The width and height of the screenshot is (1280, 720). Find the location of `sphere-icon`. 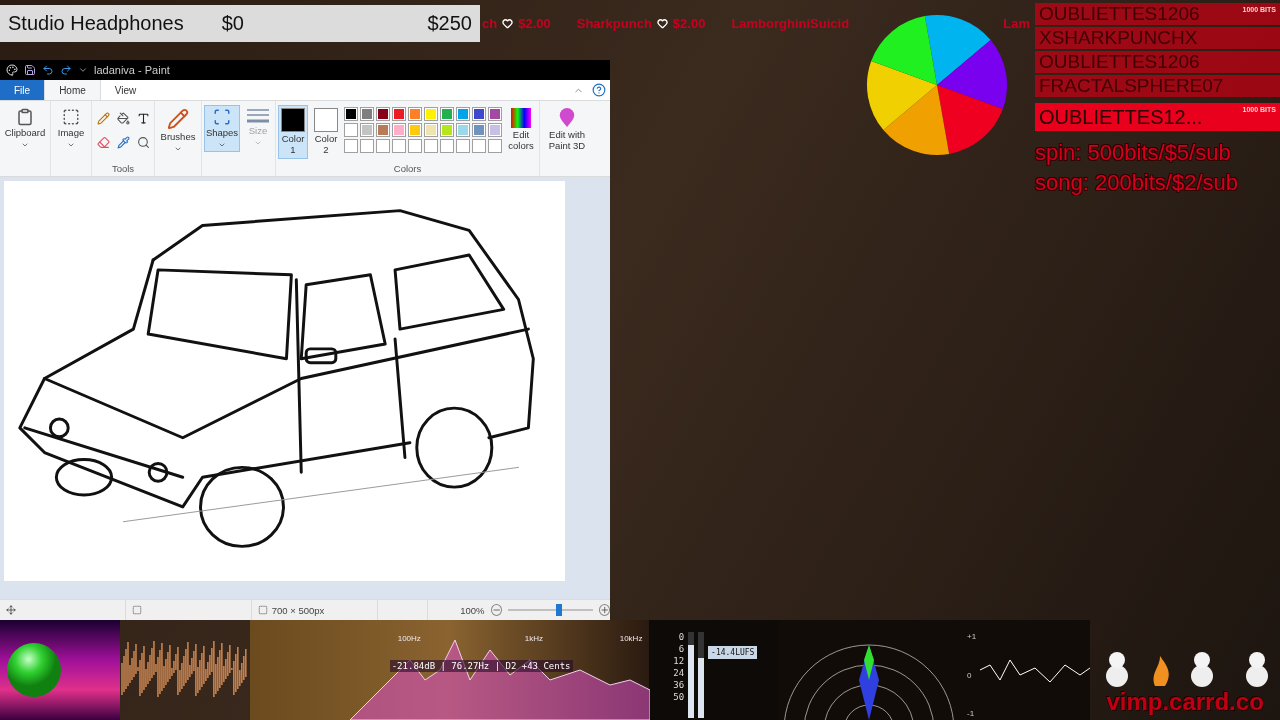

sphere-icon is located at coordinates (34, 670).